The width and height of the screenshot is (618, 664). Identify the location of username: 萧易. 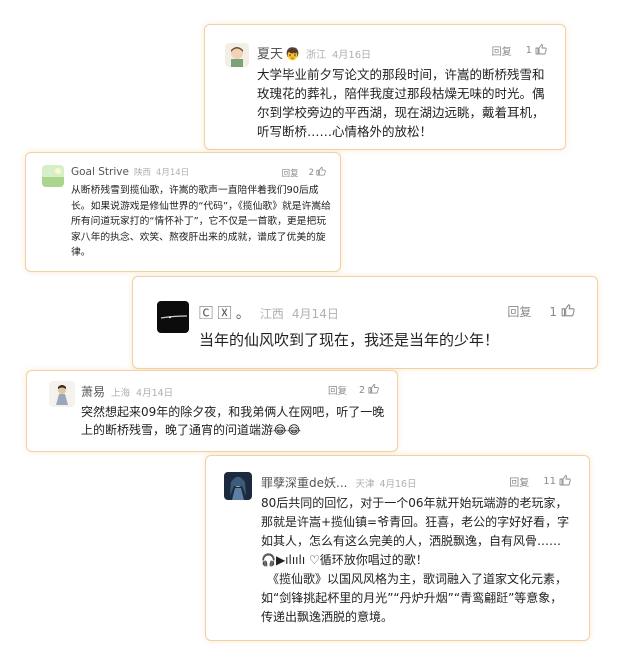
(93, 391).